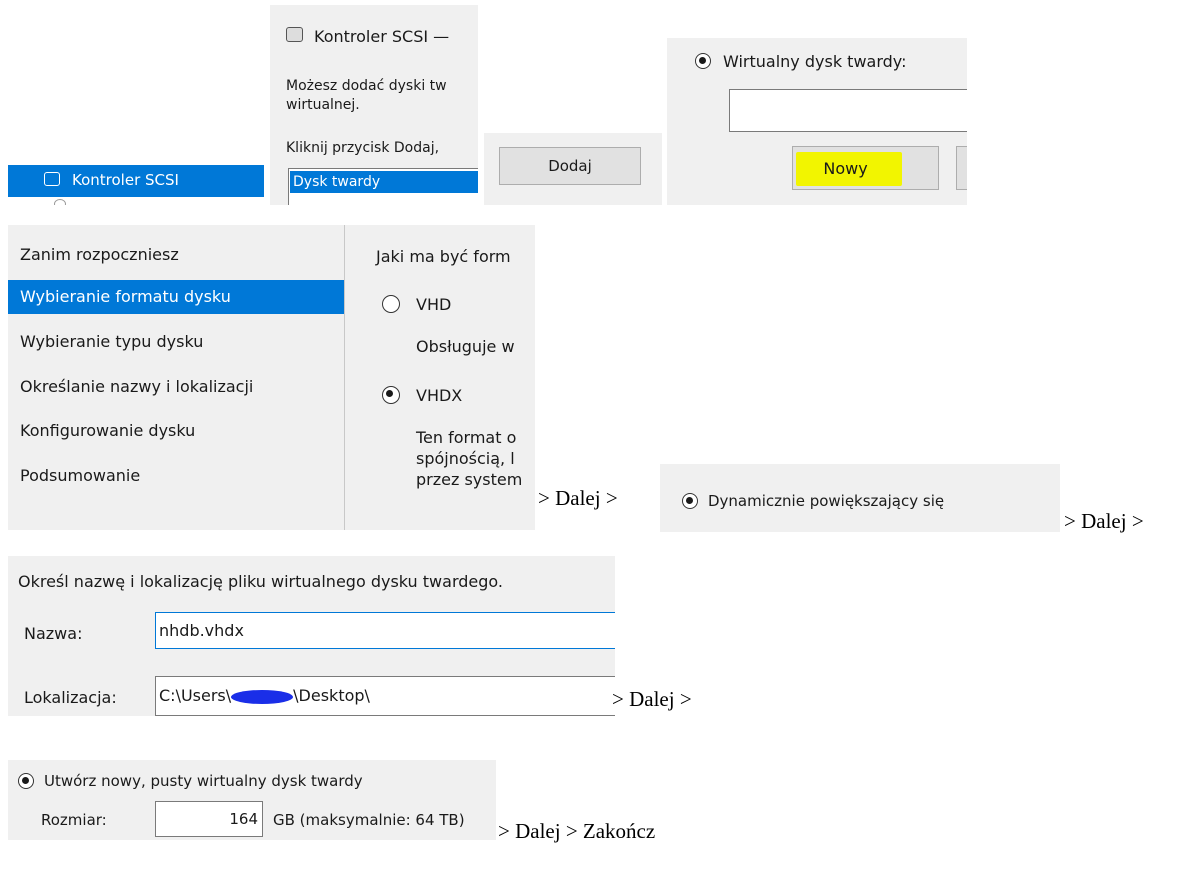  I want to click on vhdx-option-description: Ten format o, so click(466, 437).